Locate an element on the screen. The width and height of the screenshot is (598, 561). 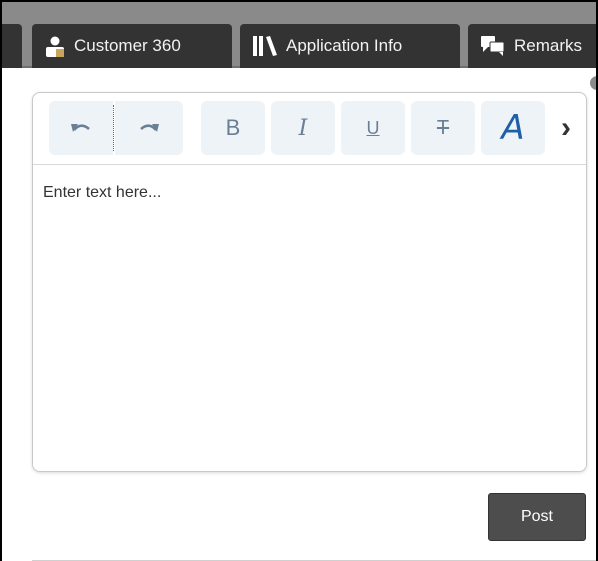
italic-label: I is located at coordinates (303, 128).